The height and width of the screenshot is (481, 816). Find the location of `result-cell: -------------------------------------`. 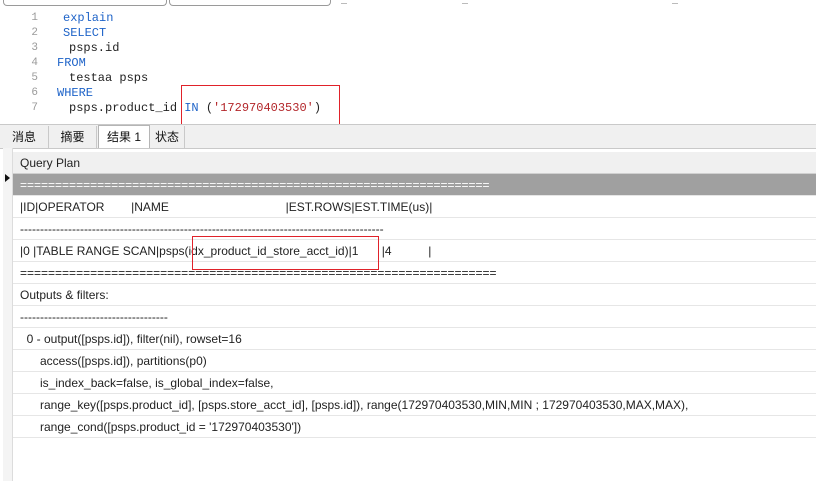

result-cell: ------------------------------------- is located at coordinates (94, 317).